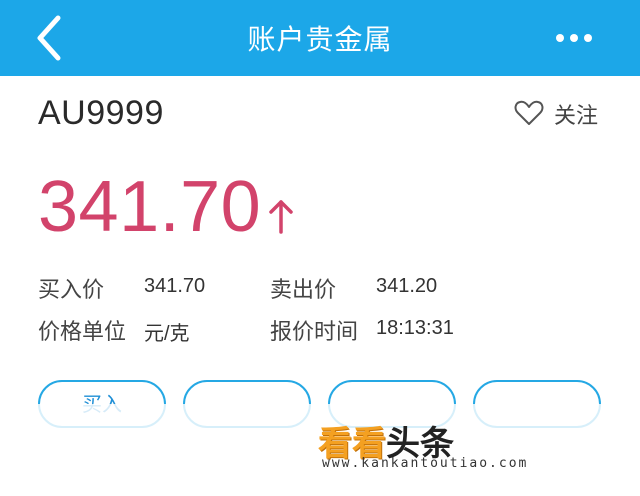 The image size is (640, 496). Describe the element at coordinates (415, 328) in the screenshot. I see `quote-time-value: 18:13:31` at that location.